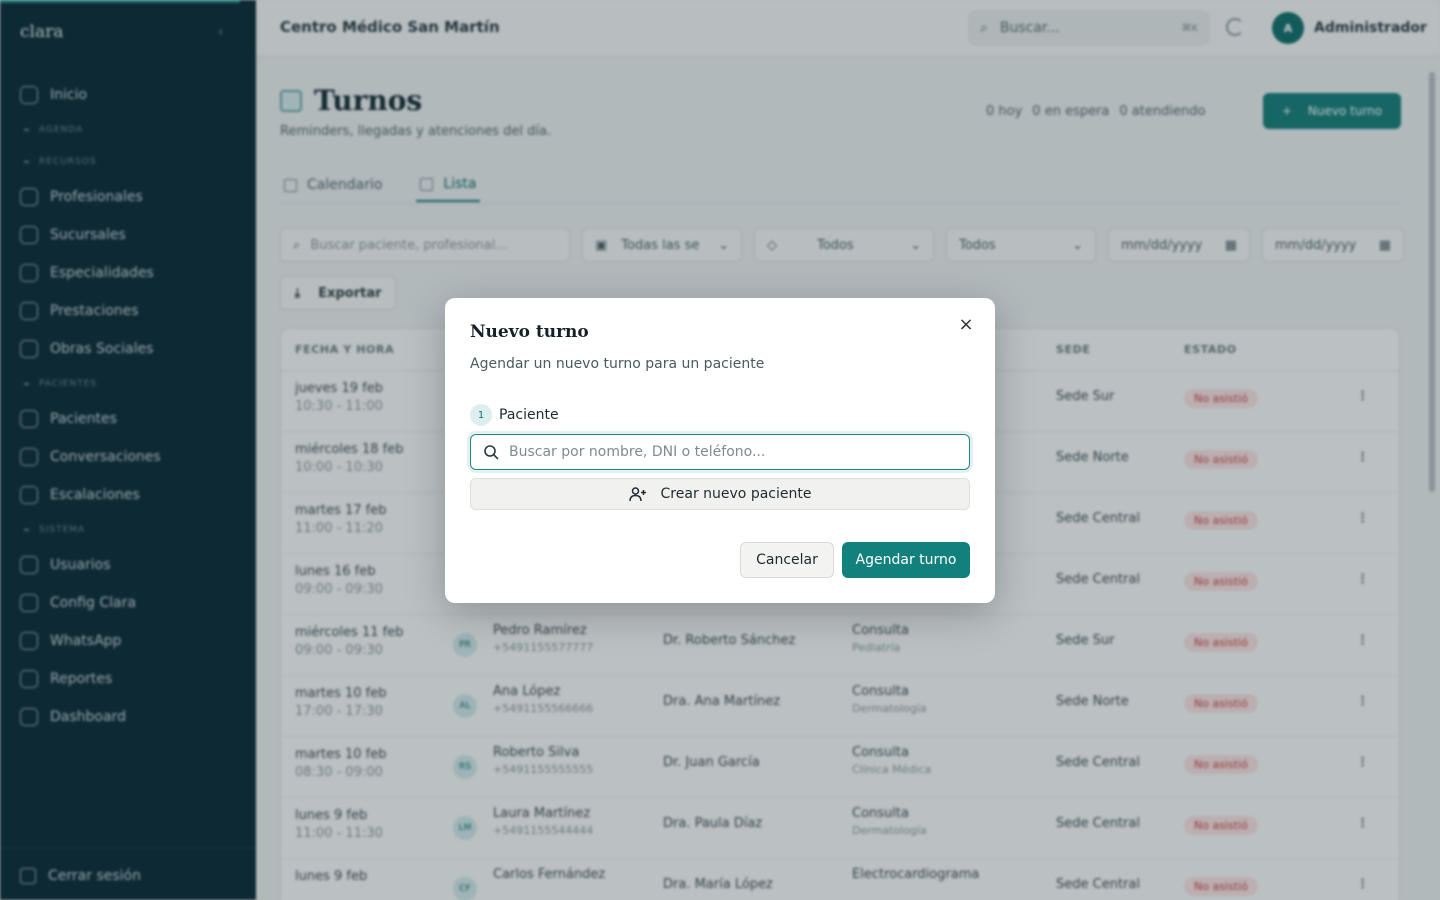  I want to click on close-icon: ×, so click(966, 325).